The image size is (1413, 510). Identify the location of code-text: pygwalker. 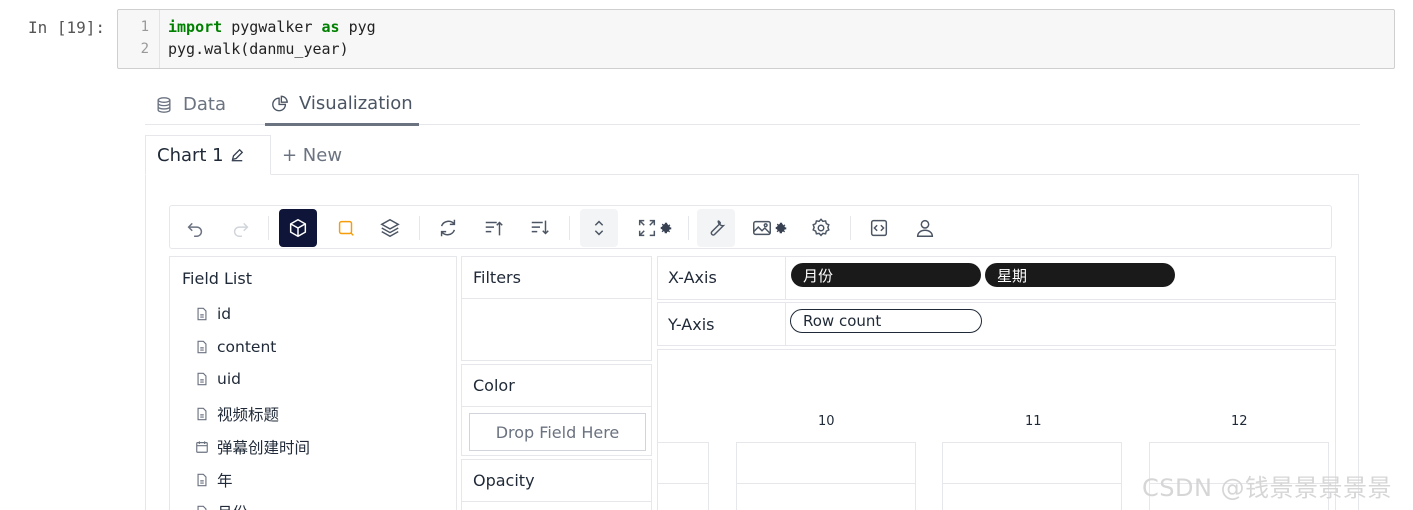
(272, 27).